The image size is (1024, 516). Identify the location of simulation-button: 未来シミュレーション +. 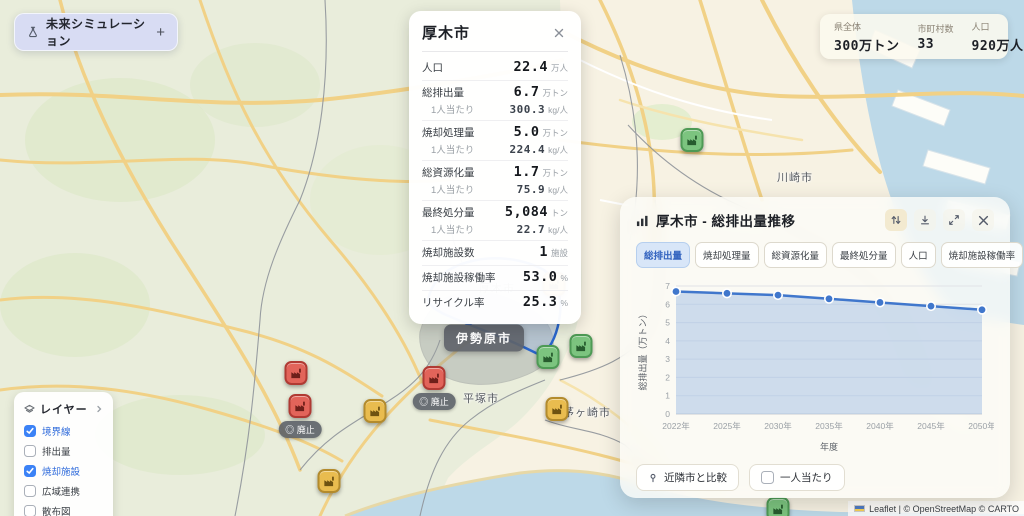
(96, 32).